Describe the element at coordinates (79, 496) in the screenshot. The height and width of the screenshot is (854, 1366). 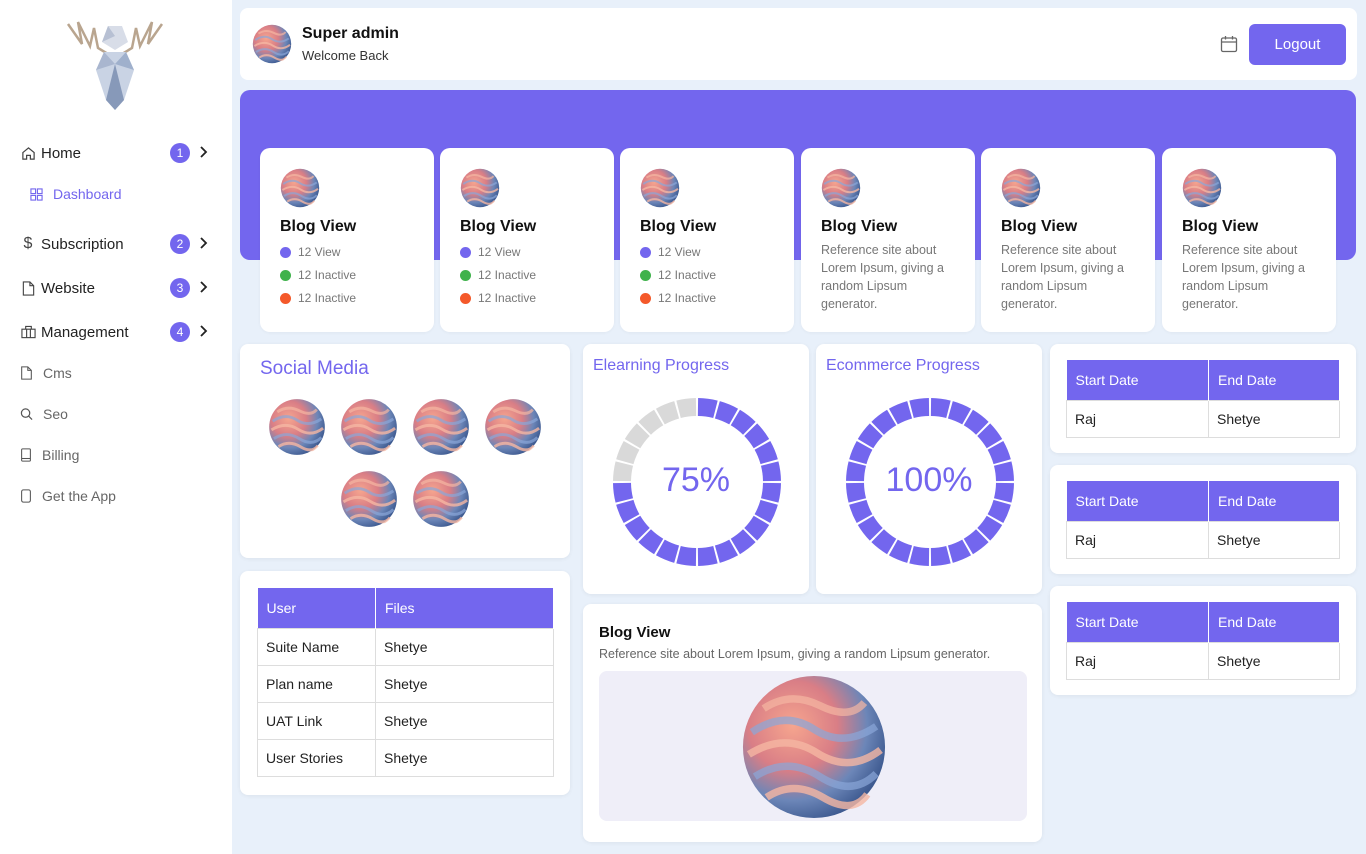
I see `sidebar-item-label: Get the App` at that location.